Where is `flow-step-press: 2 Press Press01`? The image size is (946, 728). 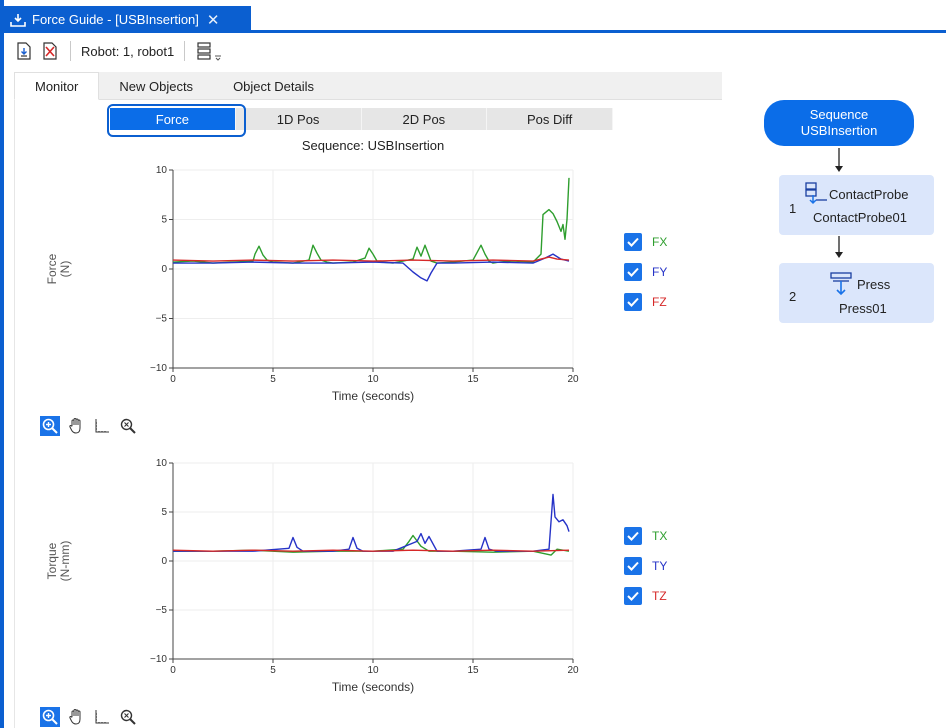 flow-step-press: 2 Press Press01 is located at coordinates (856, 293).